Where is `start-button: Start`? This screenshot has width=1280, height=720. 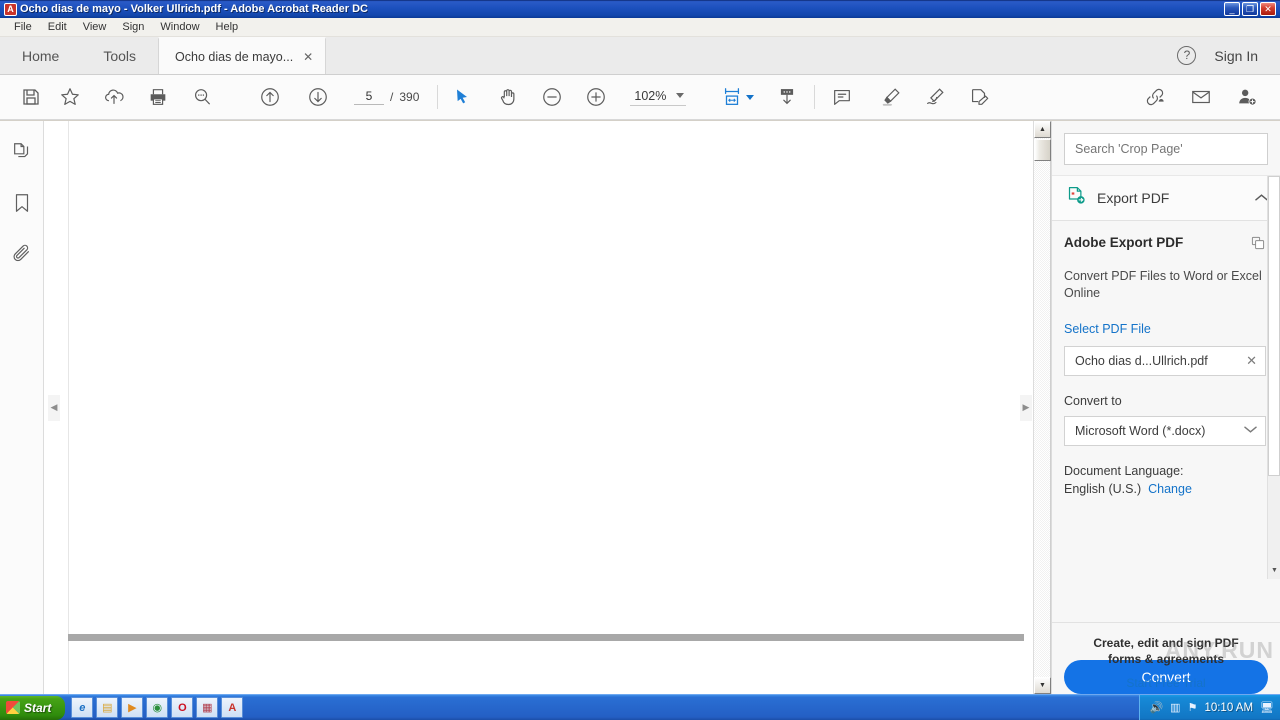 start-button: Start is located at coordinates (33, 707).